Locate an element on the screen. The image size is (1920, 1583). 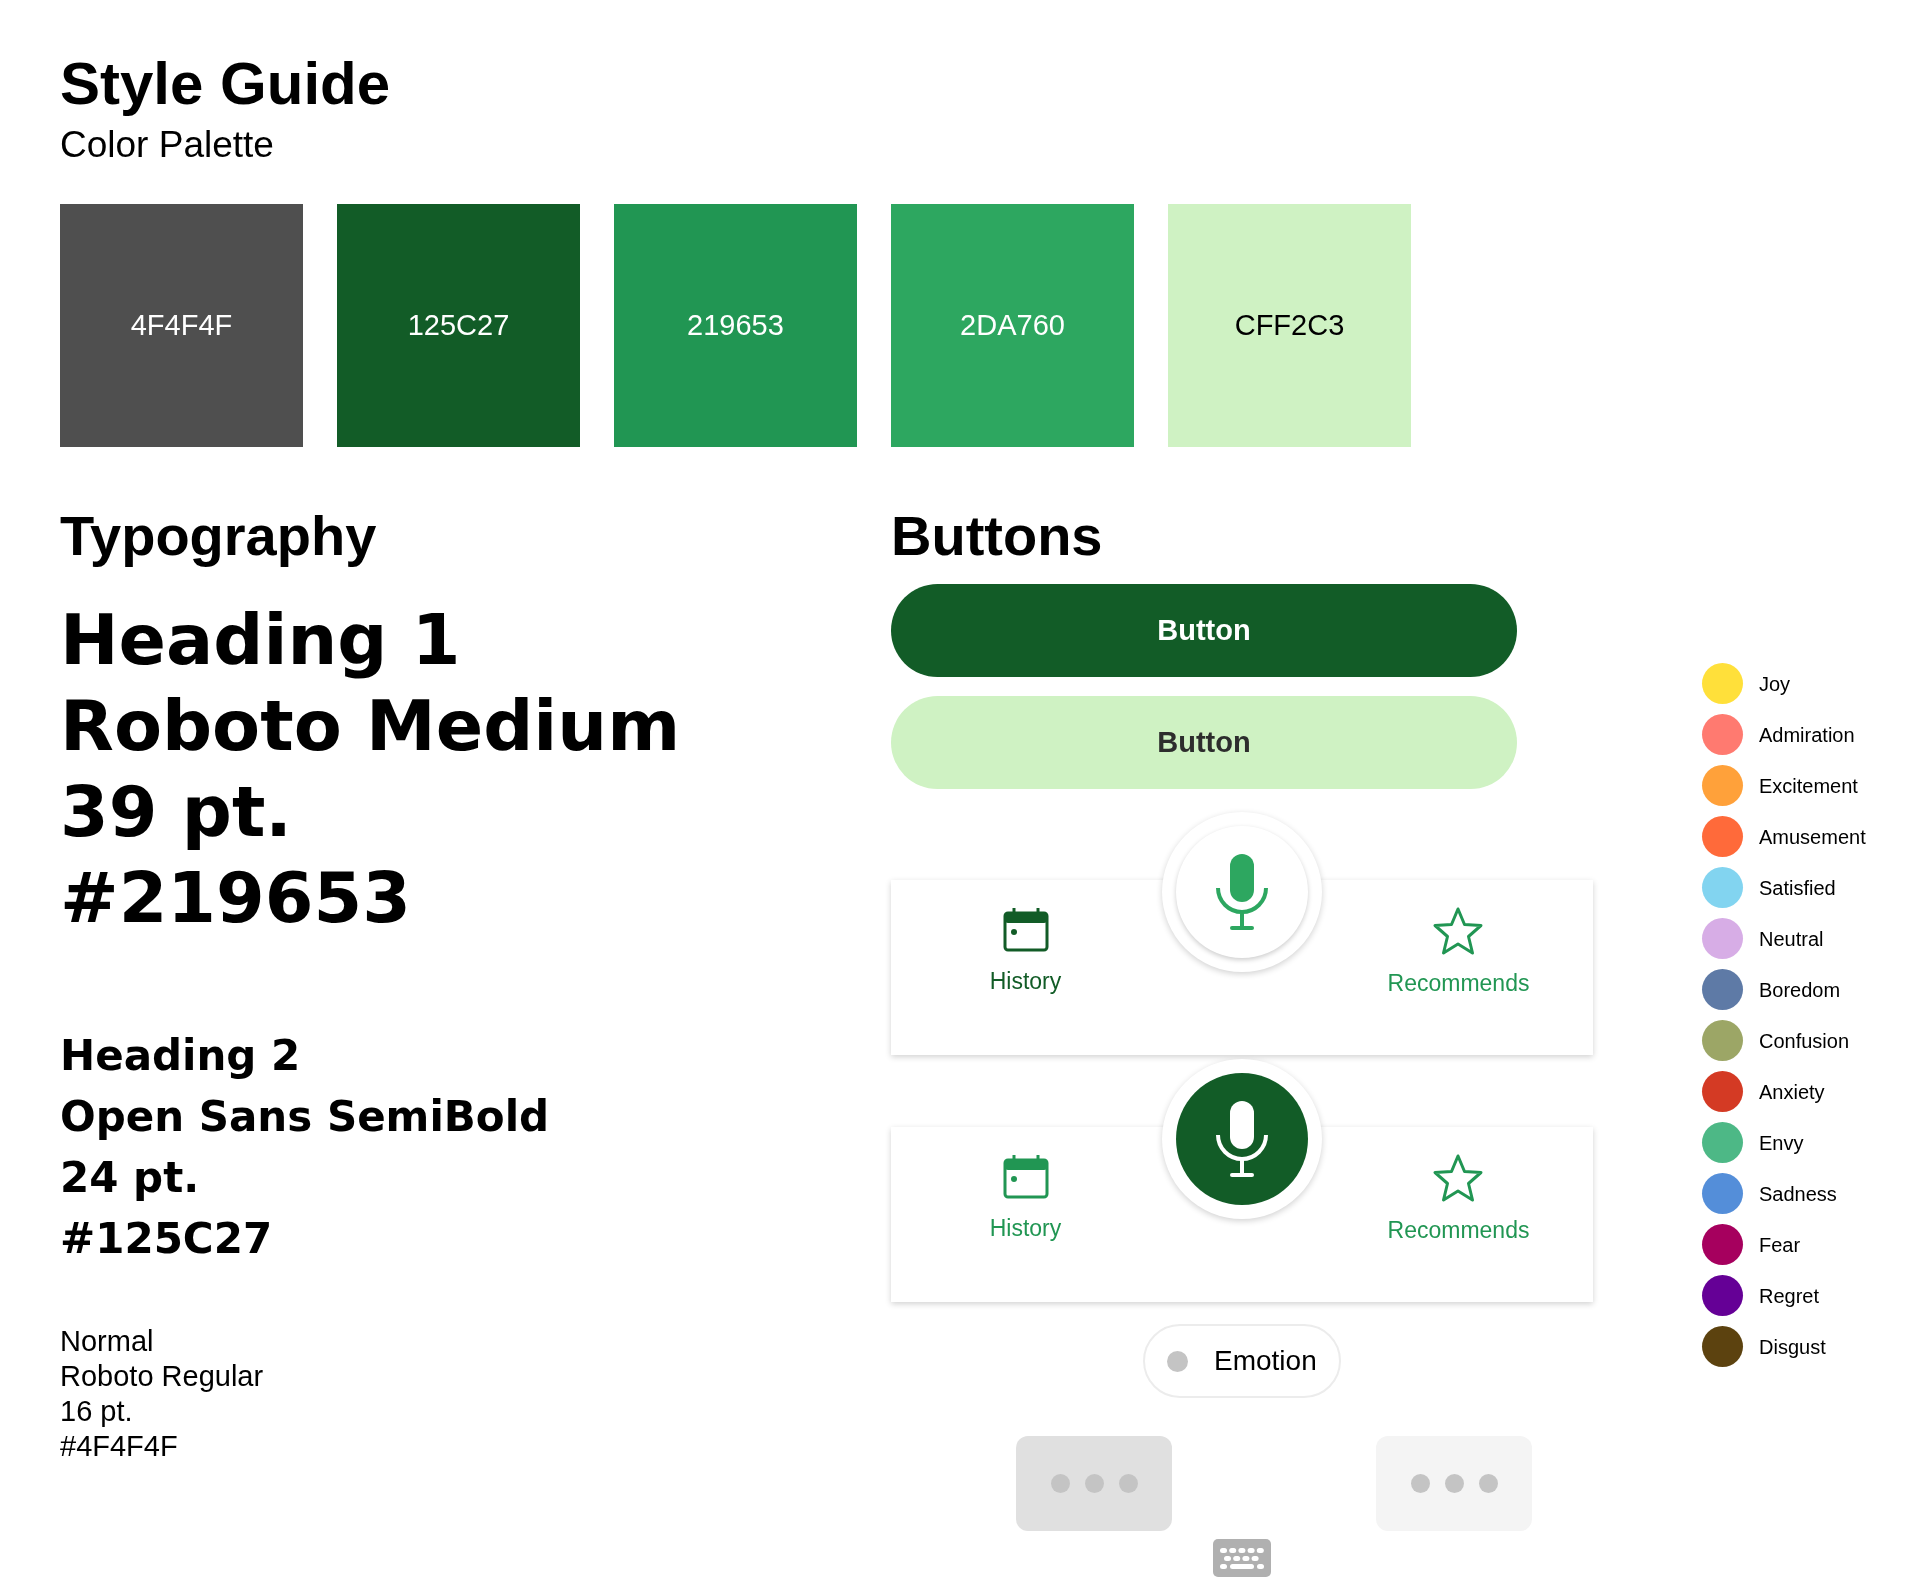
color-swatch: 219653 is located at coordinates (735, 325).